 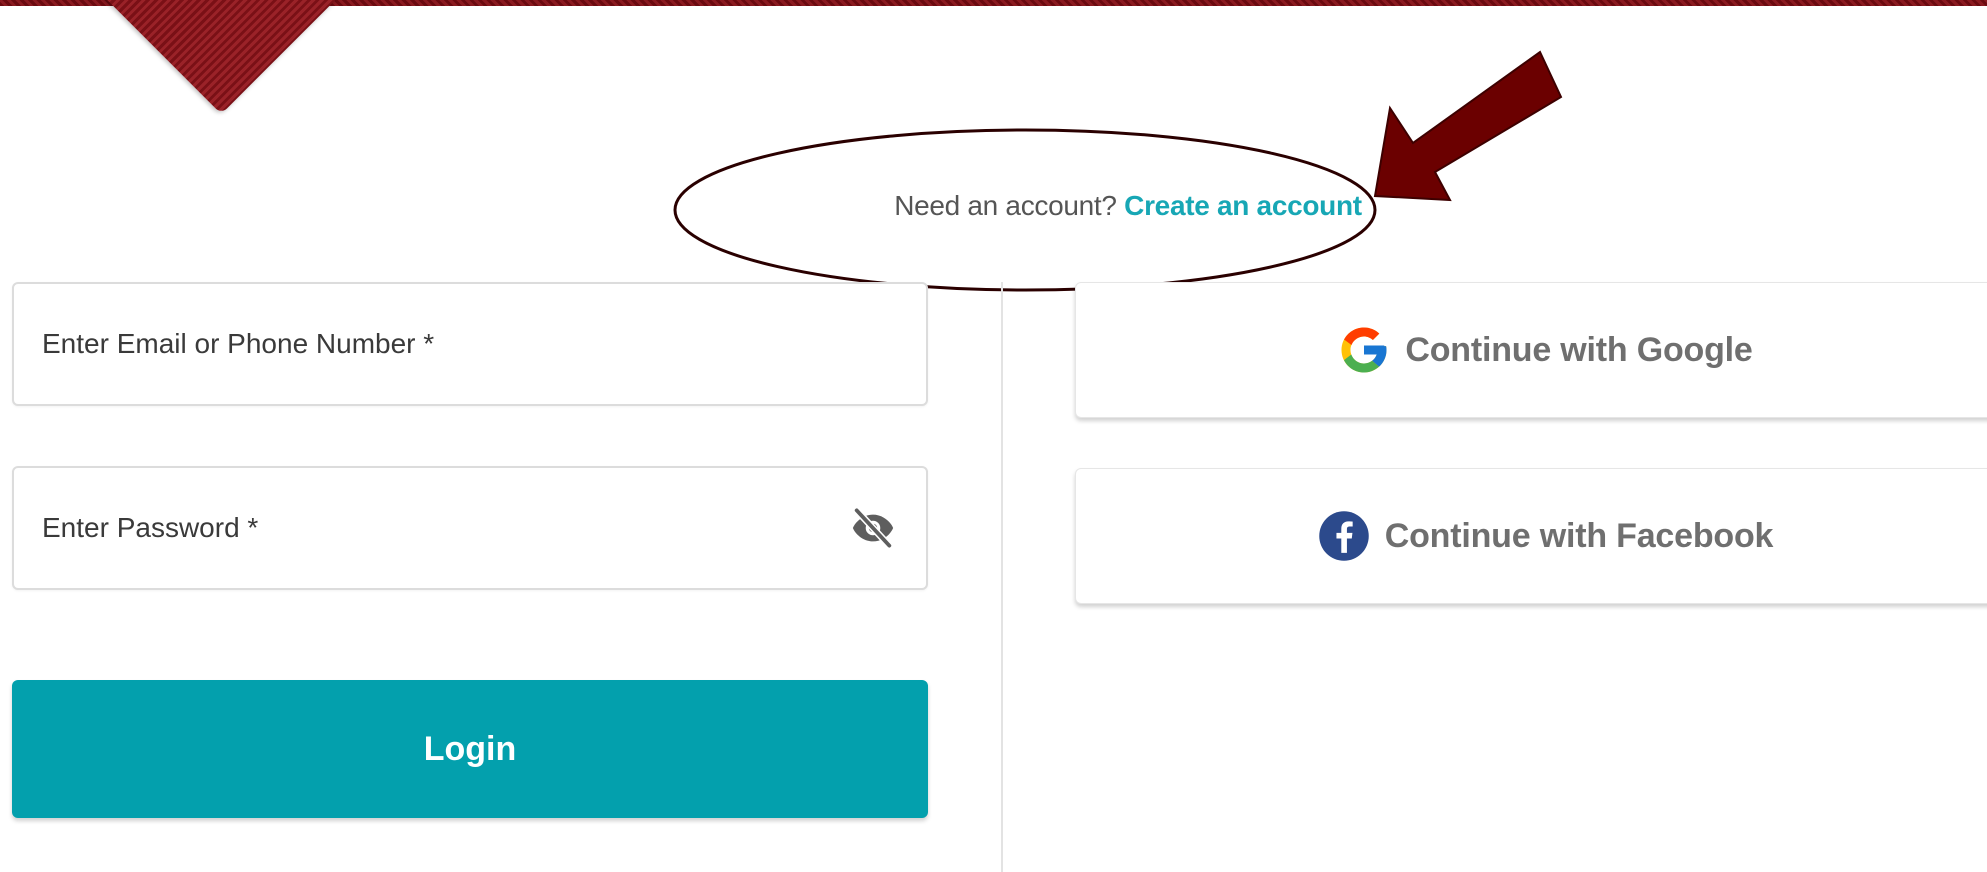 What do you see at coordinates (1579, 349) in the screenshot?
I see `google-button-label: Continue with Google` at bounding box center [1579, 349].